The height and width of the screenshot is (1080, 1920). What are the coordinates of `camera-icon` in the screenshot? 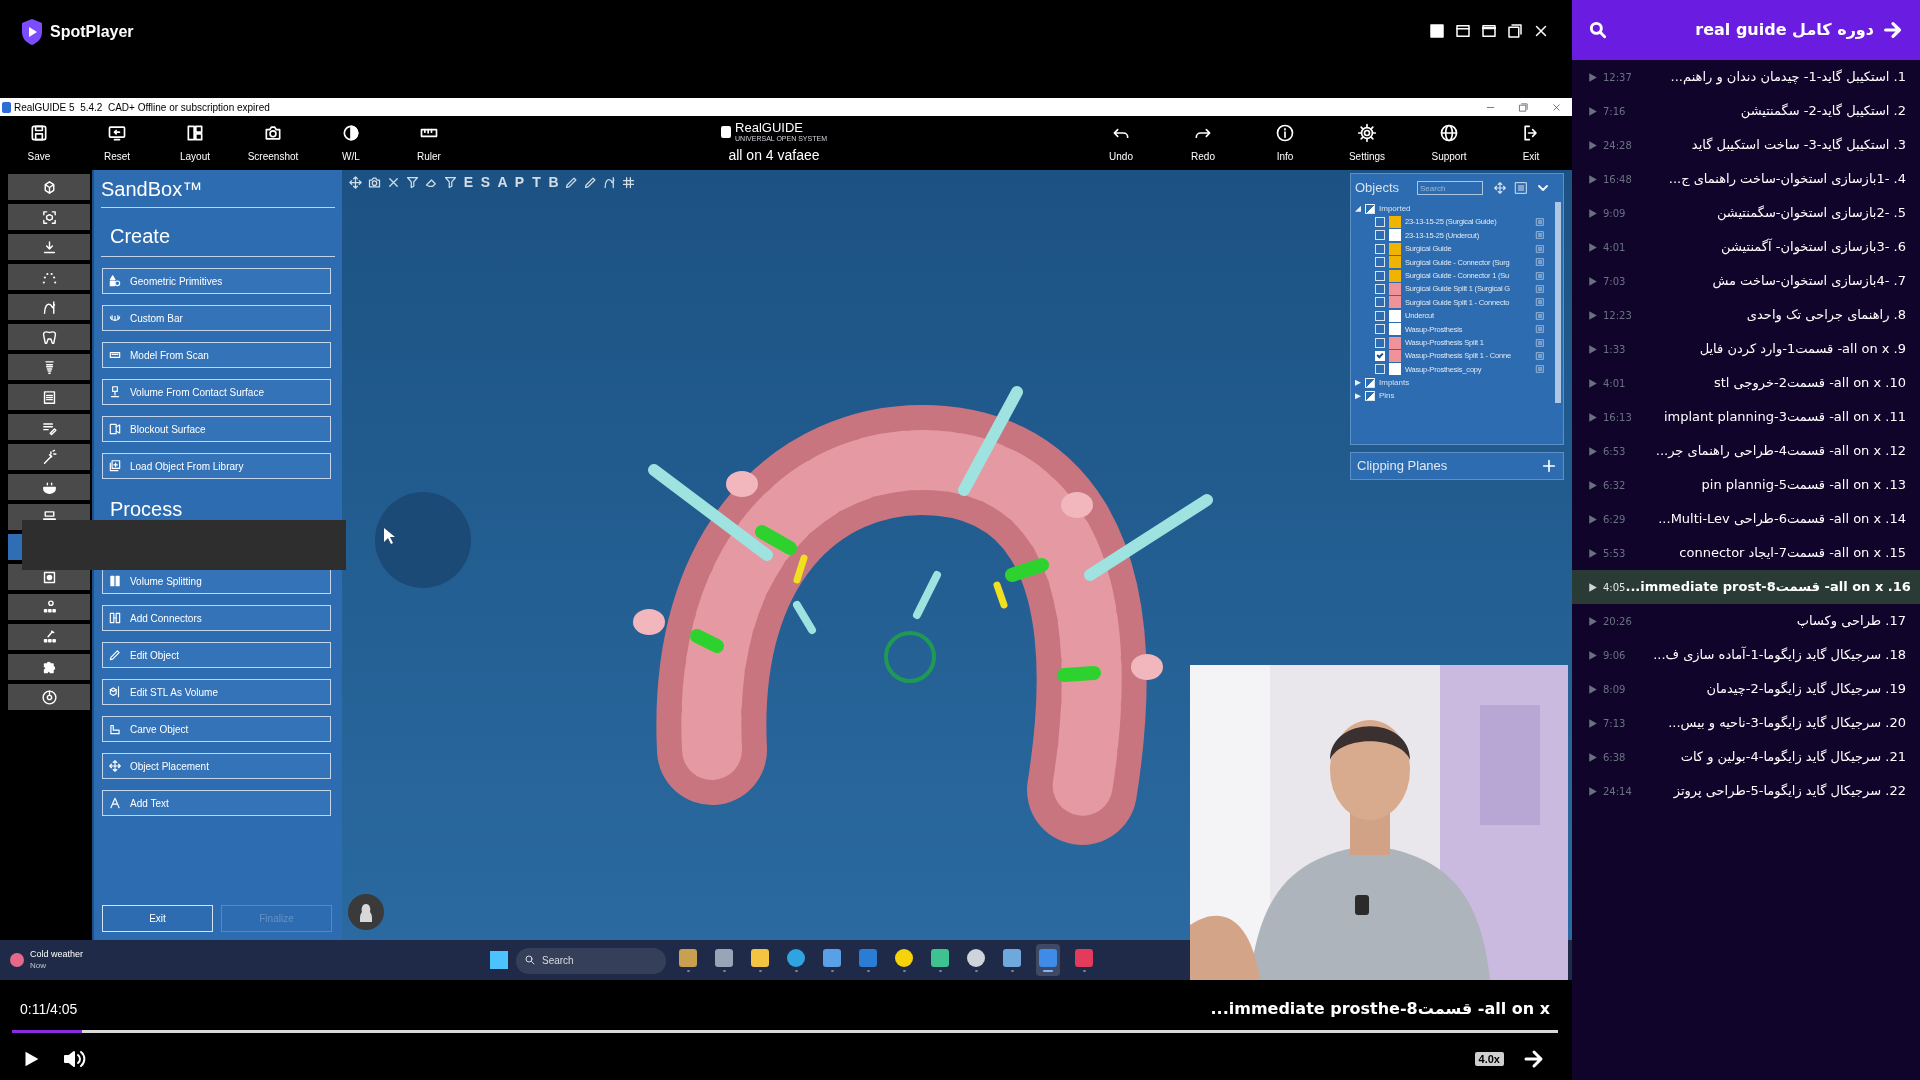 It's located at (374, 182).